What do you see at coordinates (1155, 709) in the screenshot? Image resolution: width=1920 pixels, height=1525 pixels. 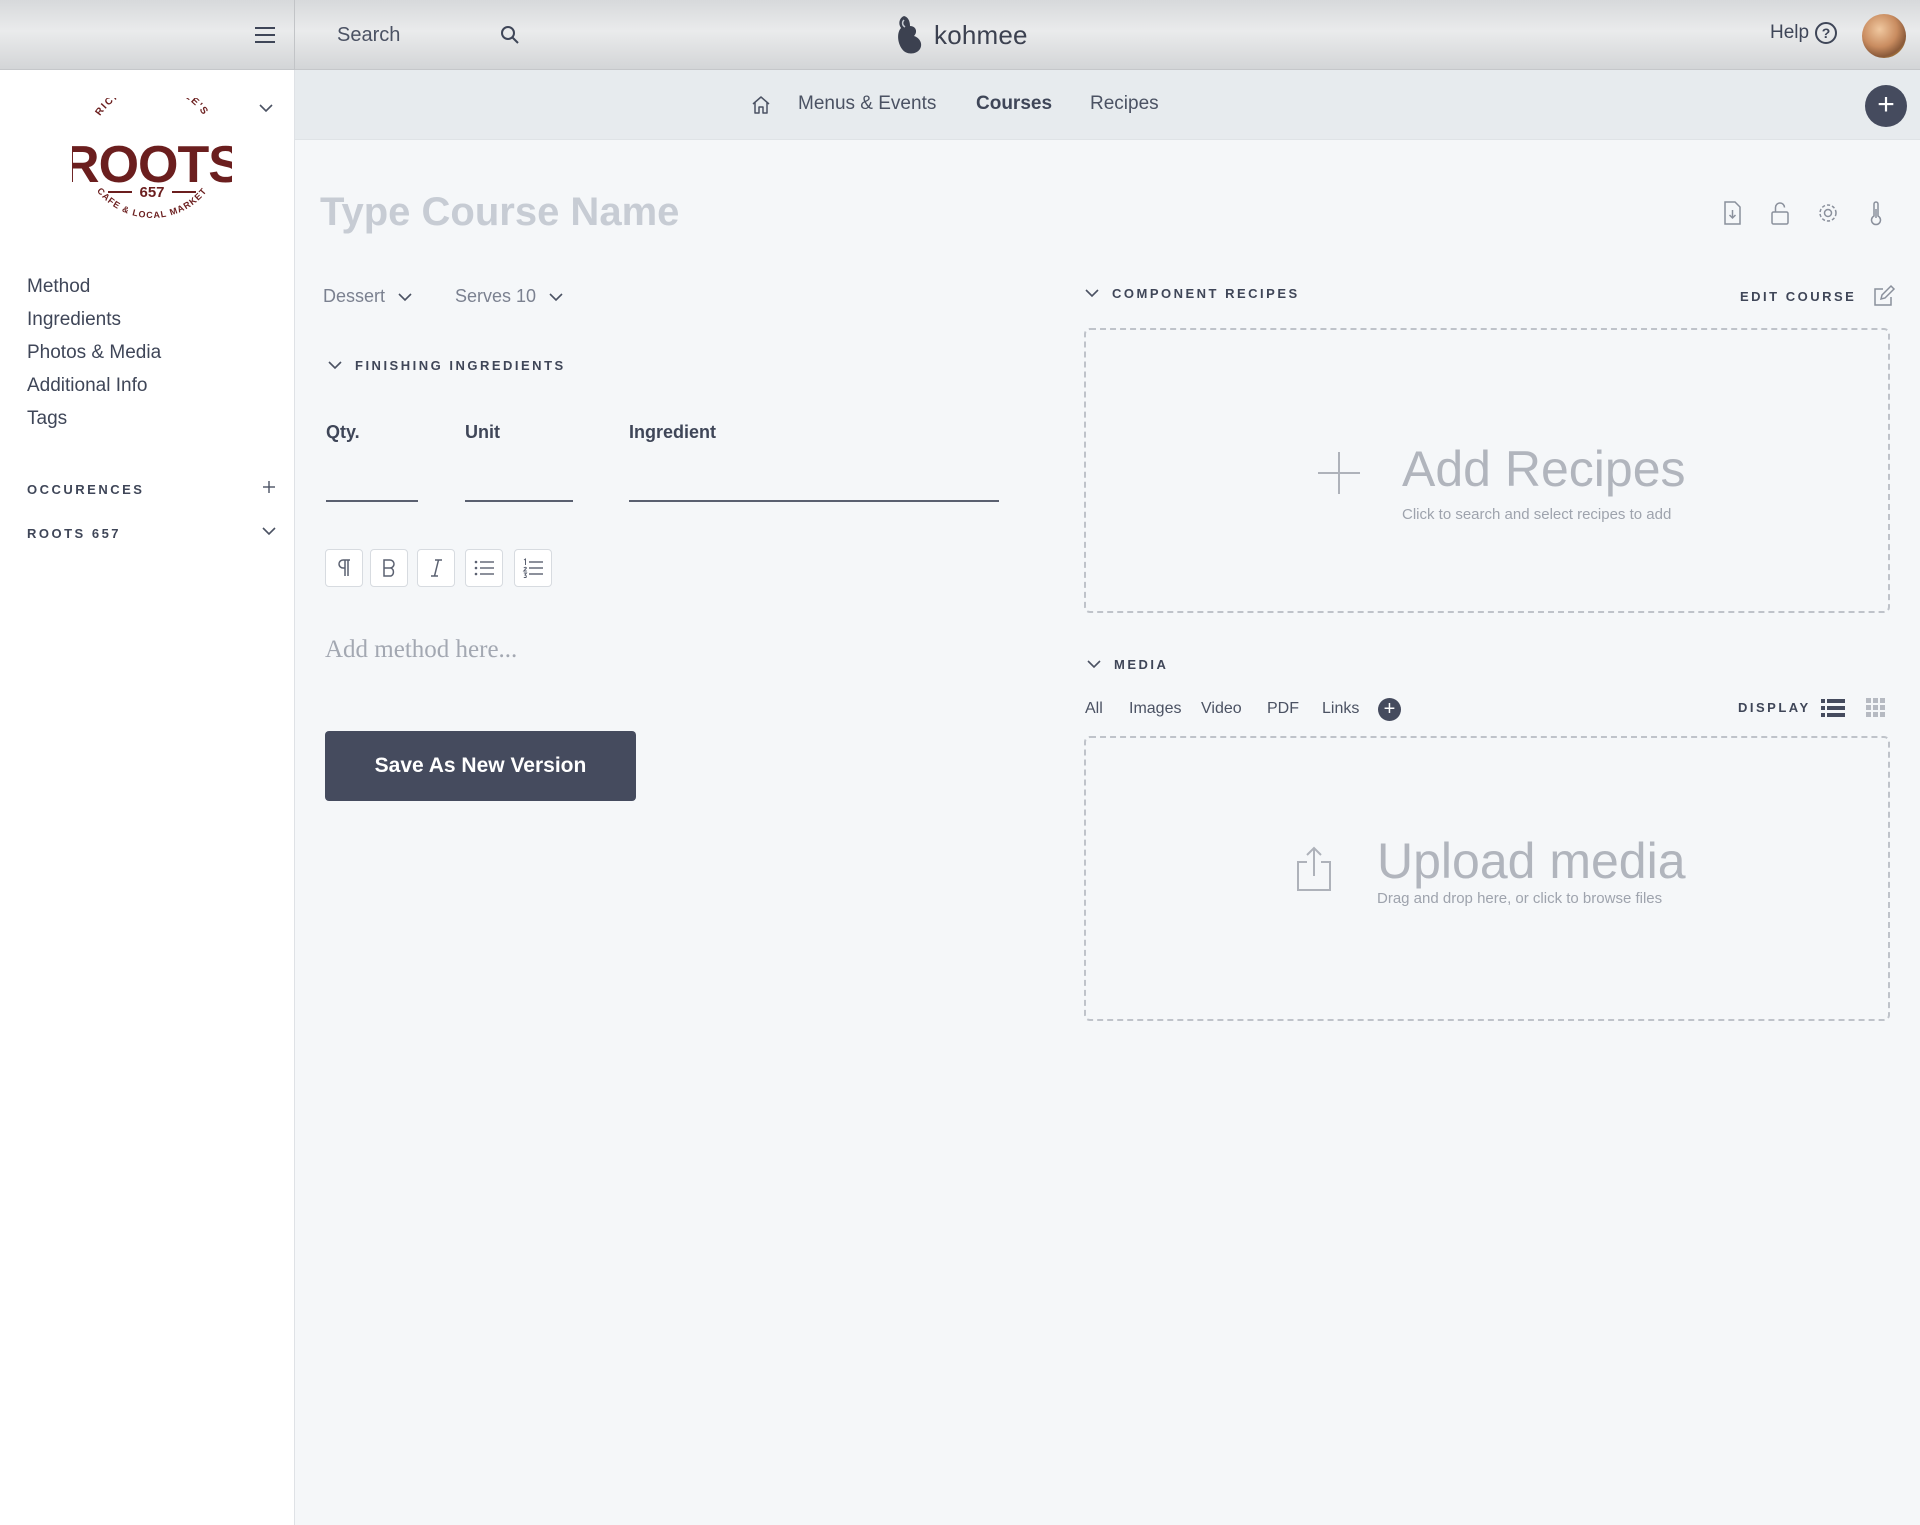 I see `media-filter-images: Images` at bounding box center [1155, 709].